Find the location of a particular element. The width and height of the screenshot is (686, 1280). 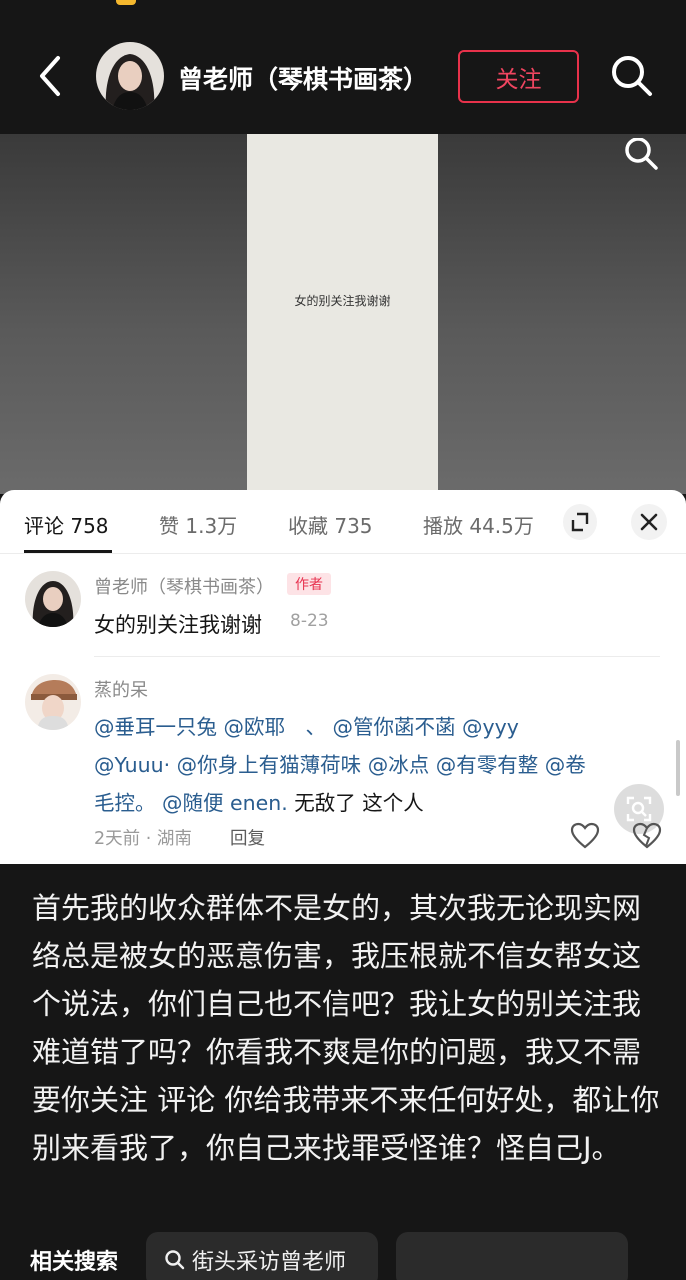

search-button is located at coordinates (632, 76).